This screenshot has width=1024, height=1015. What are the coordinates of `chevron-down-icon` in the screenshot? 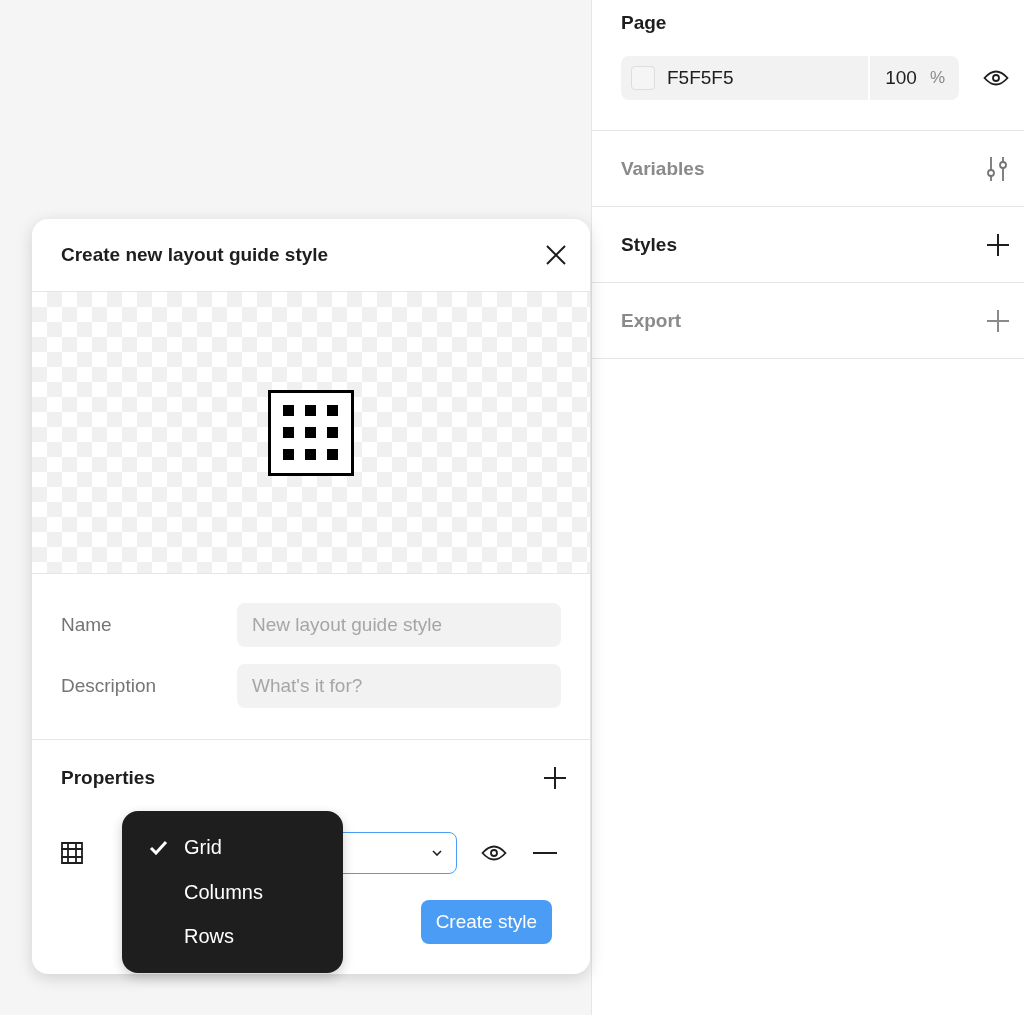 It's located at (437, 853).